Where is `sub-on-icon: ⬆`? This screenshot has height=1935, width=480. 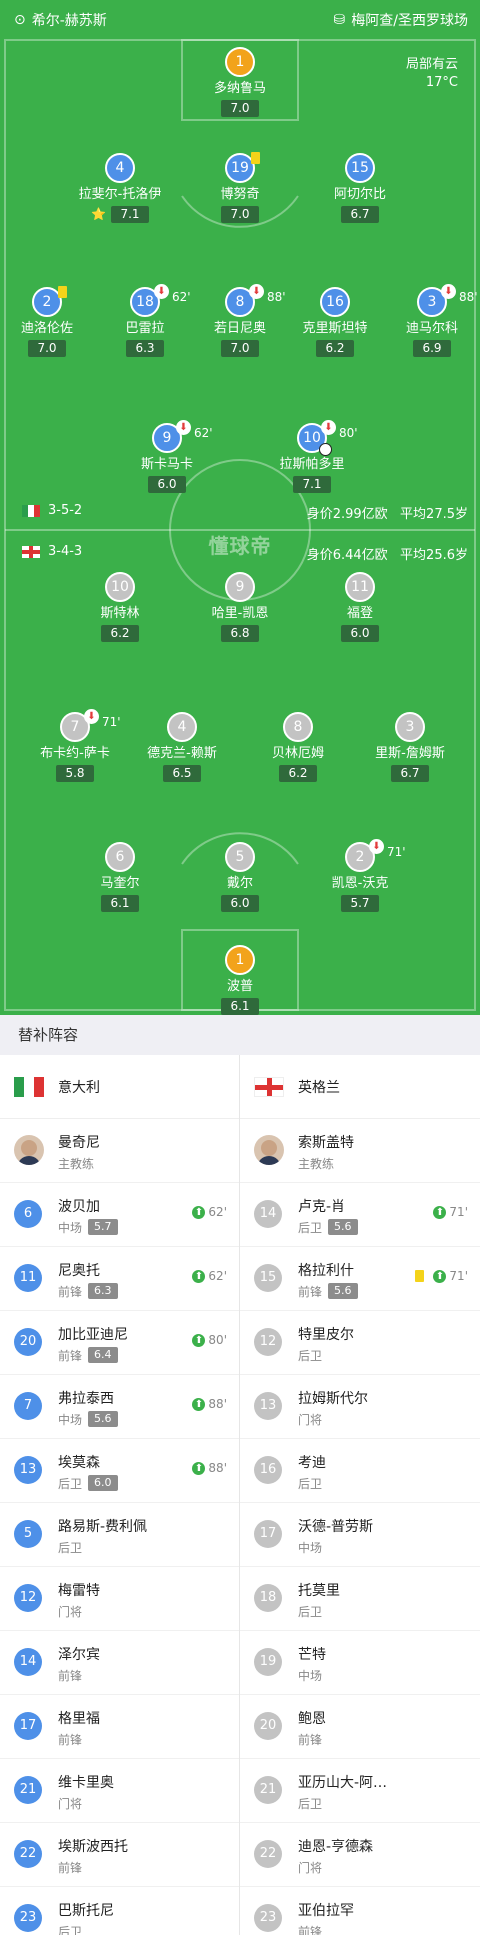
sub-on-icon: ⬆ is located at coordinates (440, 1276).